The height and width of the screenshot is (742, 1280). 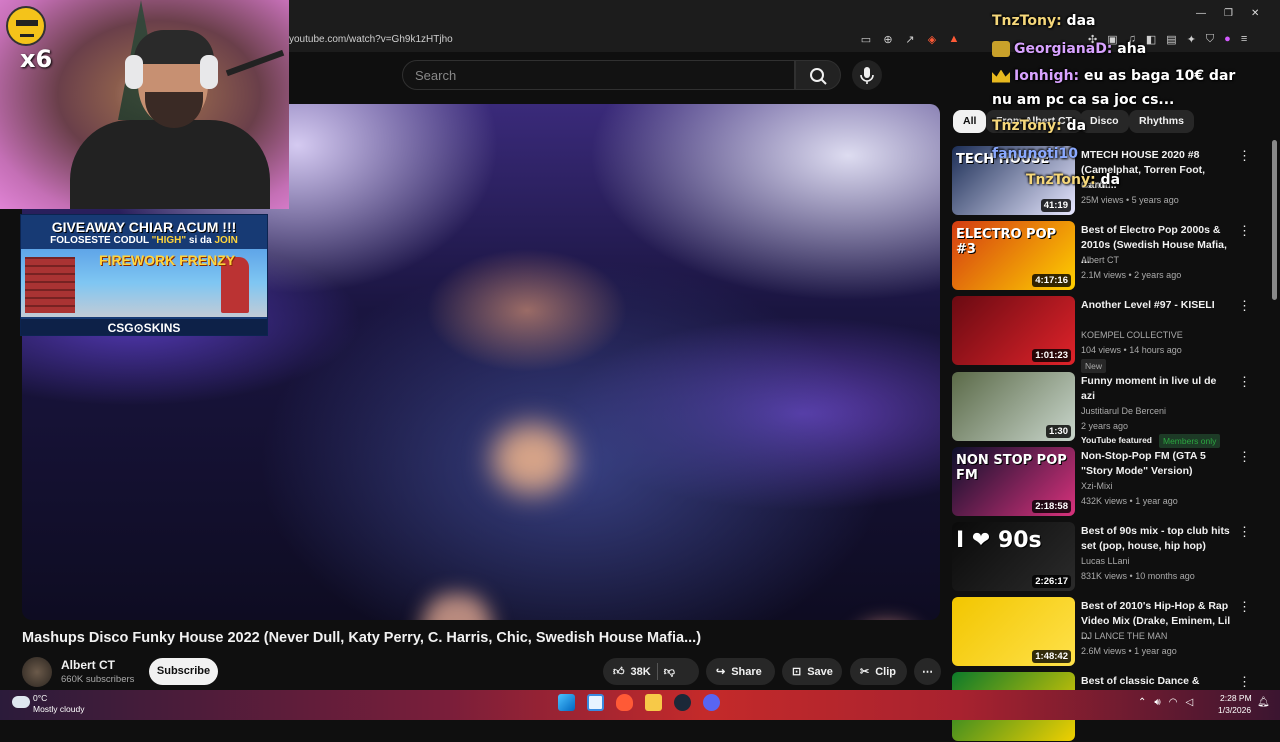 What do you see at coordinates (1013, 255) in the screenshot?
I see `video-thumbnail: ELECTRO POP #3 4:17:16` at bounding box center [1013, 255].